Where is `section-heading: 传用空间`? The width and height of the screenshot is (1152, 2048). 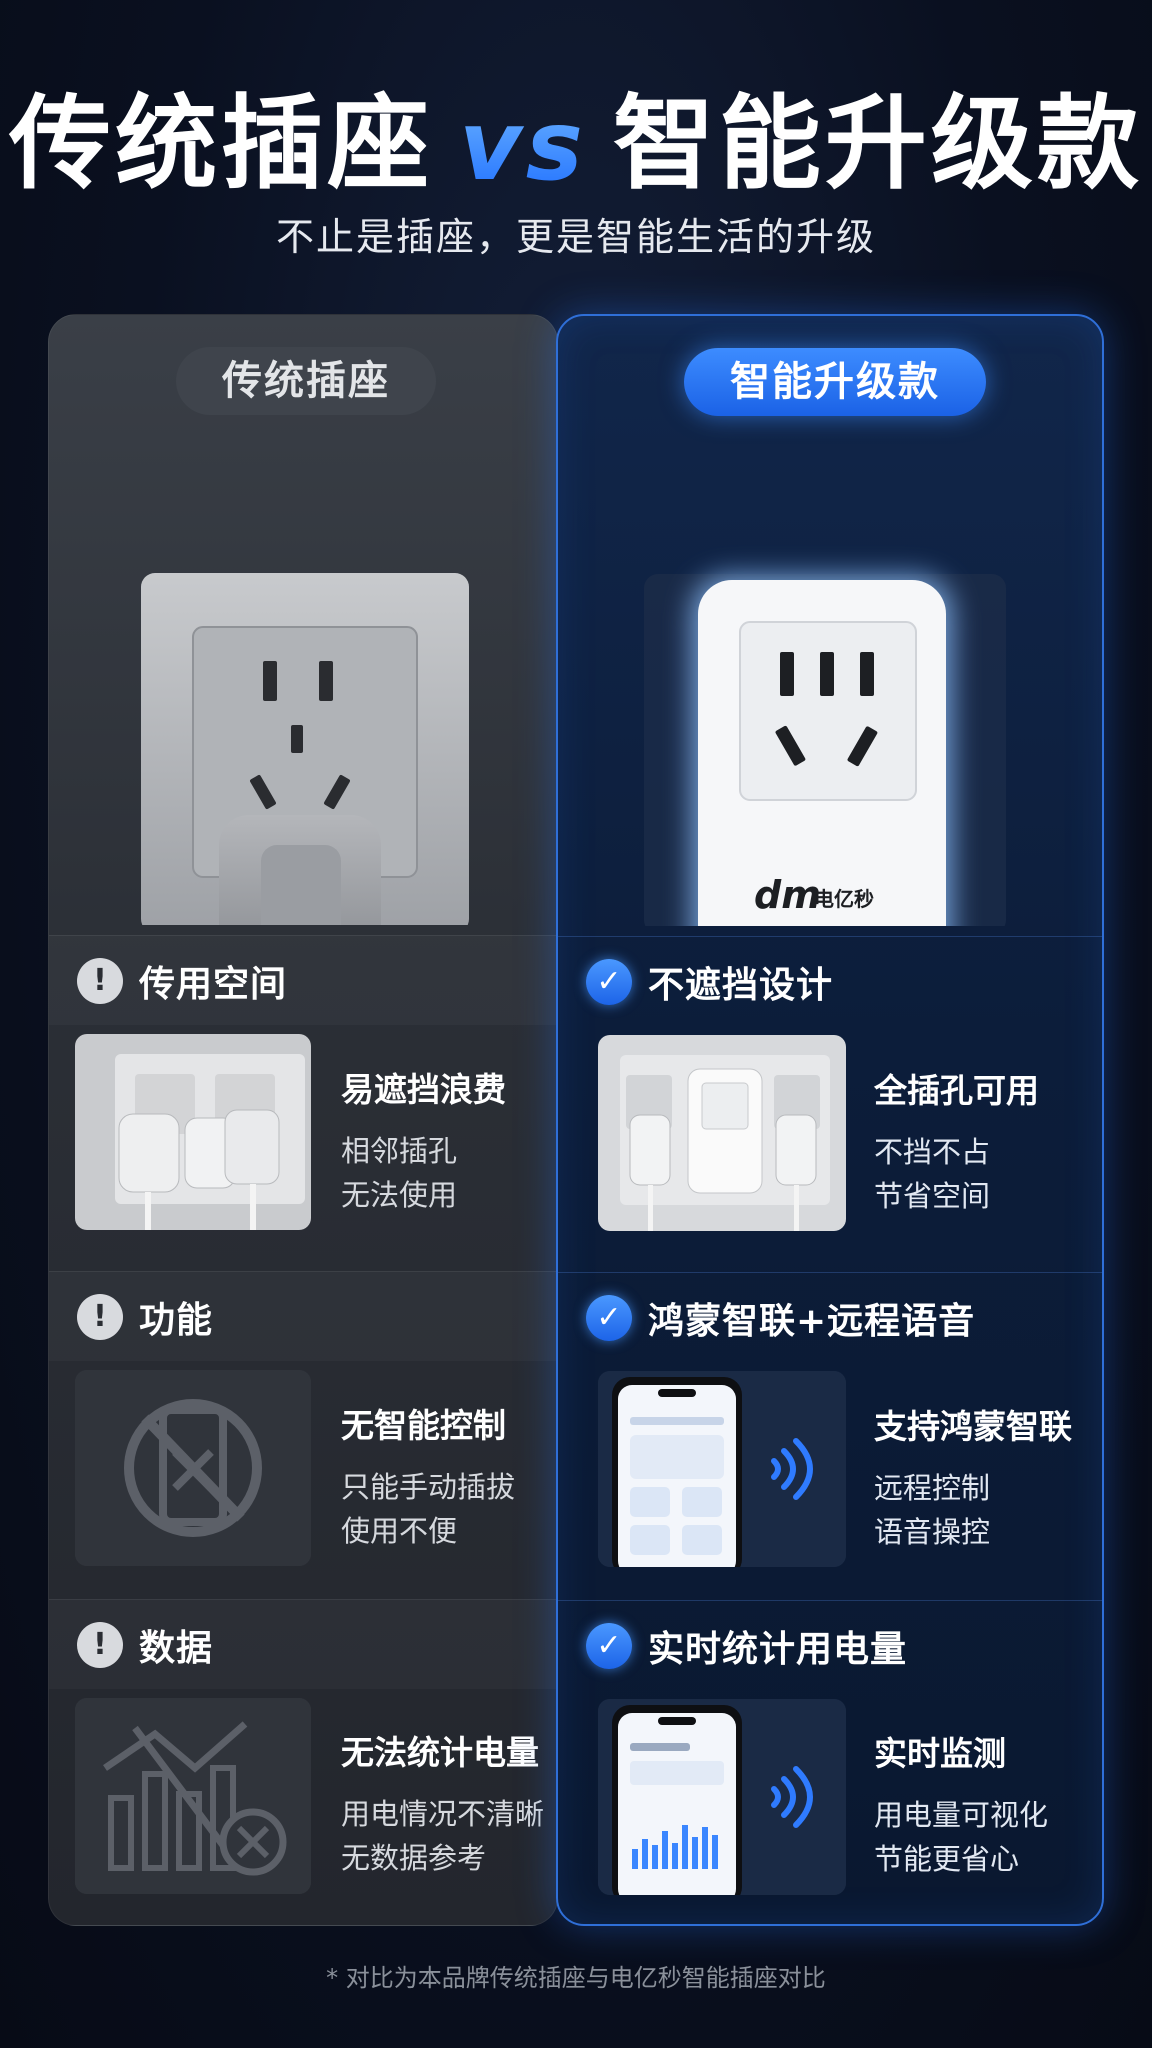
section-heading: 传用空间 is located at coordinates (213, 984).